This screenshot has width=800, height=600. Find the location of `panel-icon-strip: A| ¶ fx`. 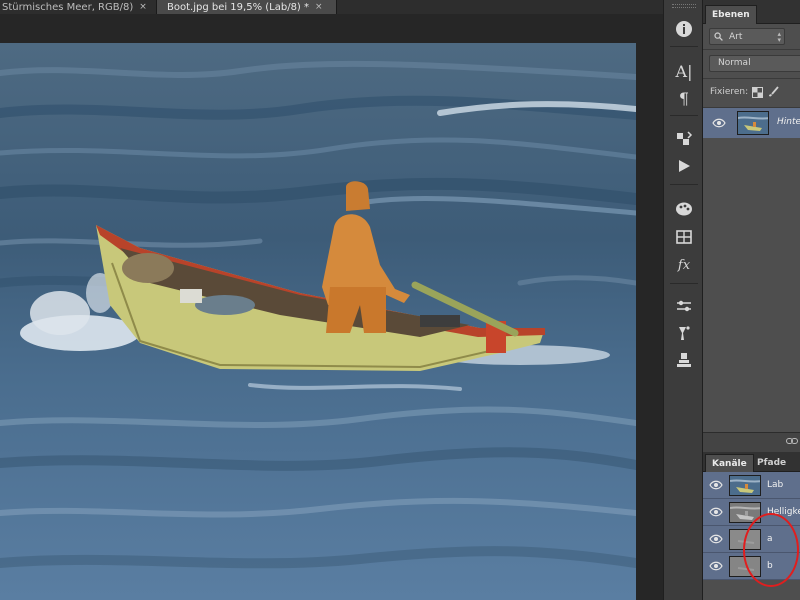

panel-icon-strip: A| ¶ fx is located at coordinates (683, 300).